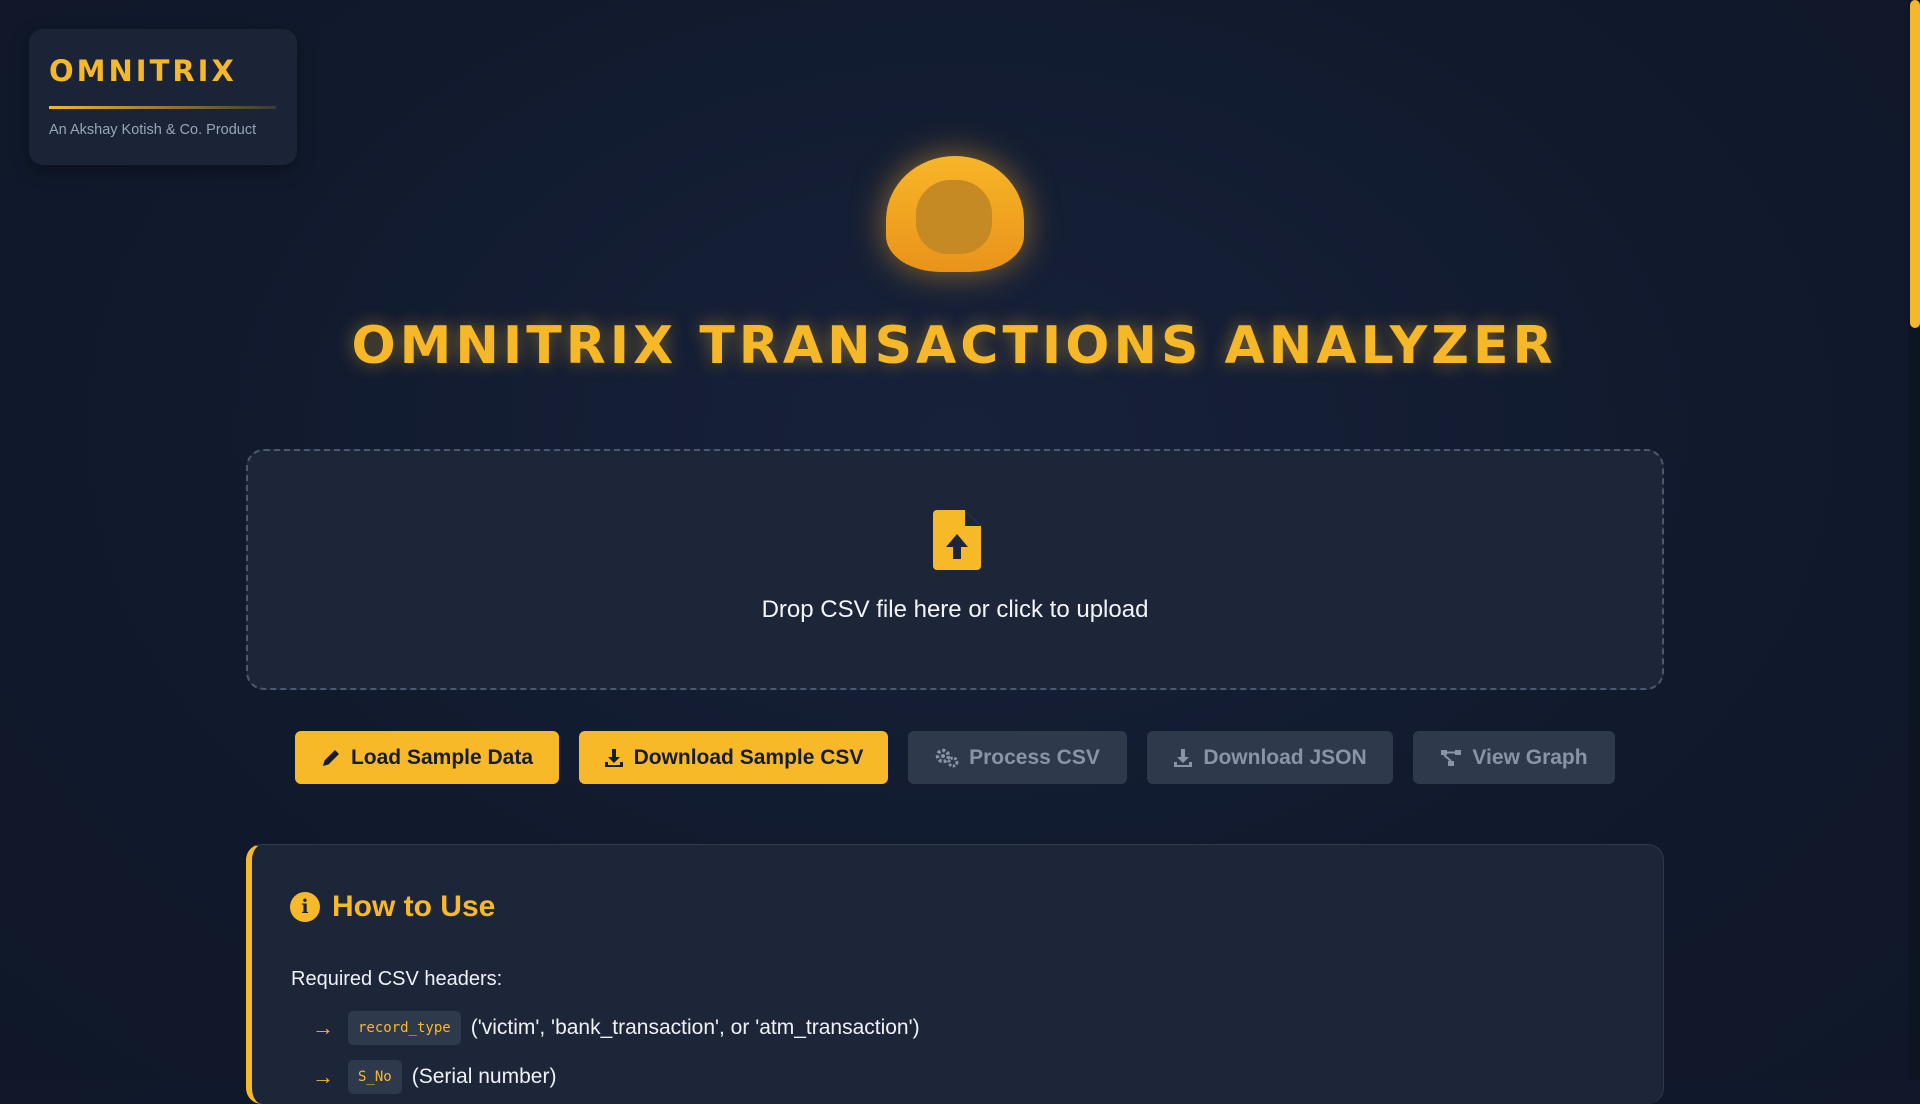 The width and height of the screenshot is (1920, 1104). What do you see at coordinates (748, 757) in the screenshot?
I see `download-sample-csv-label: Download Sample CSV` at bounding box center [748, 757].